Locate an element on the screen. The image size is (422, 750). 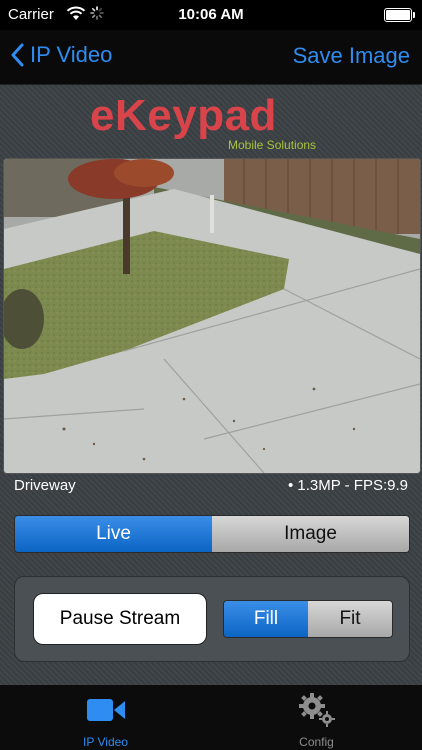
stream-controls-panel: Pause Stream Fill Fit is located at coordinates (212, 619).